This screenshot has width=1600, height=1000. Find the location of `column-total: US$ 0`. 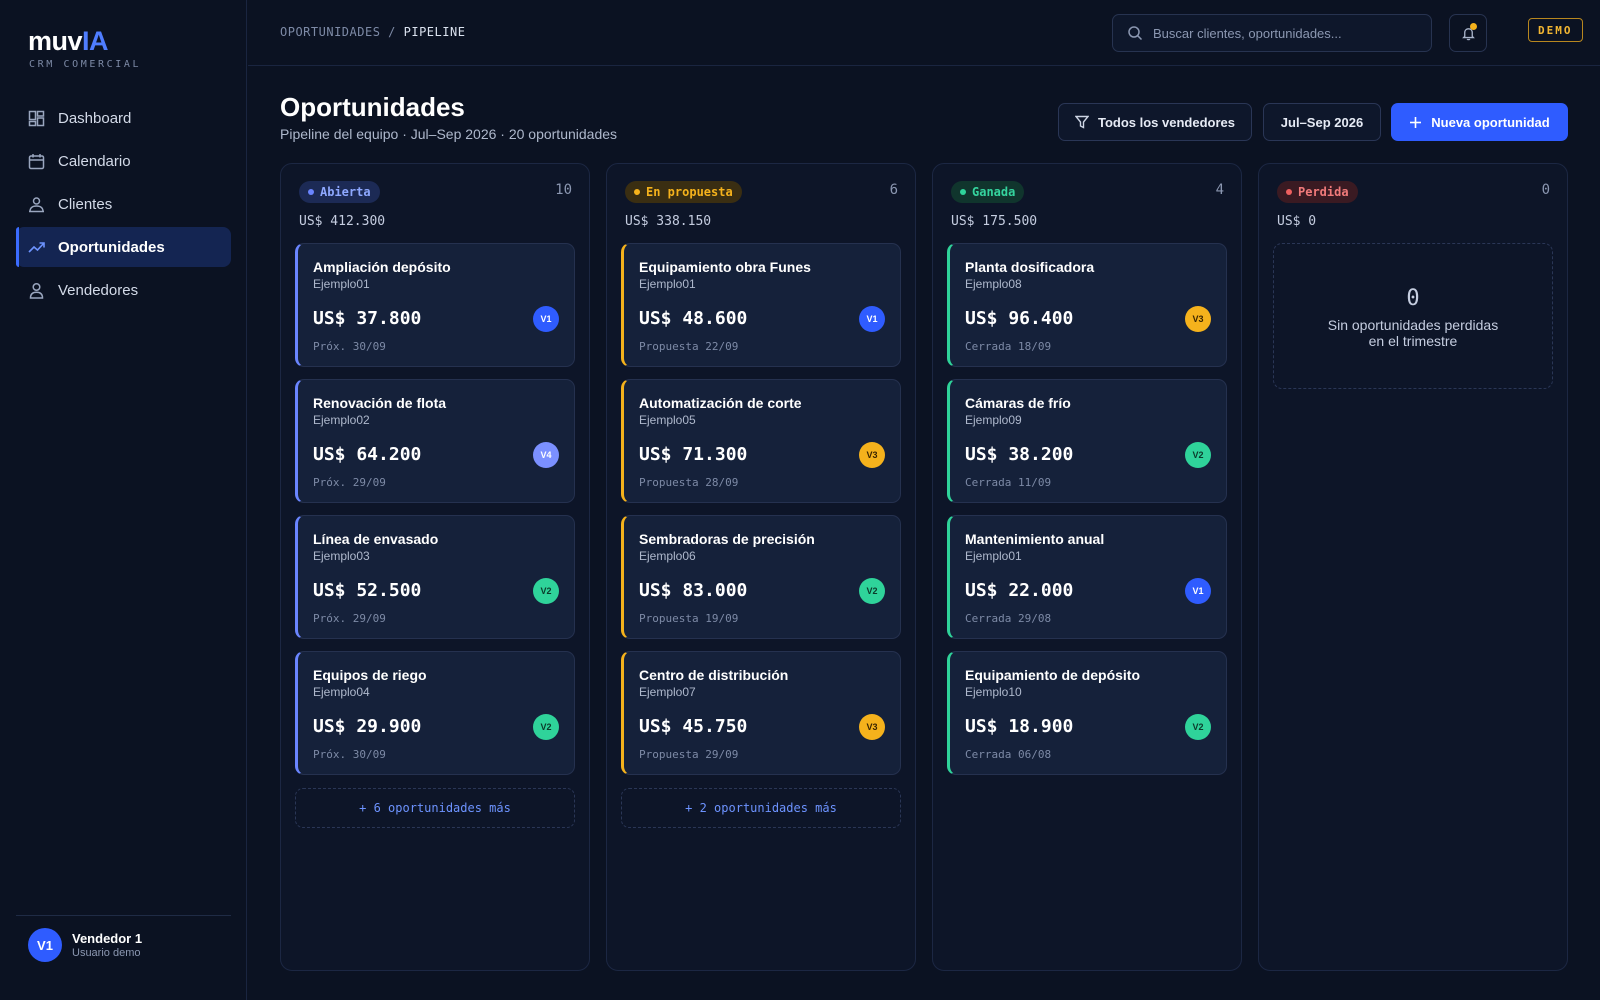

column-total: US$ 0 is located at coordinates (1297, 221).